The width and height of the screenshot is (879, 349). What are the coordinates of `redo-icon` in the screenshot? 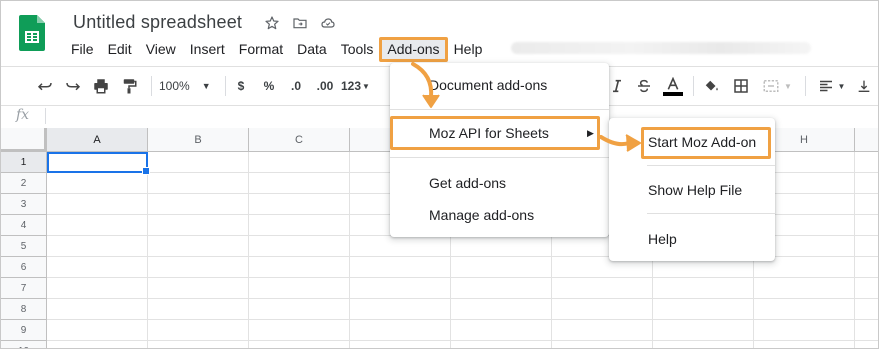 It's located at (73, 86).